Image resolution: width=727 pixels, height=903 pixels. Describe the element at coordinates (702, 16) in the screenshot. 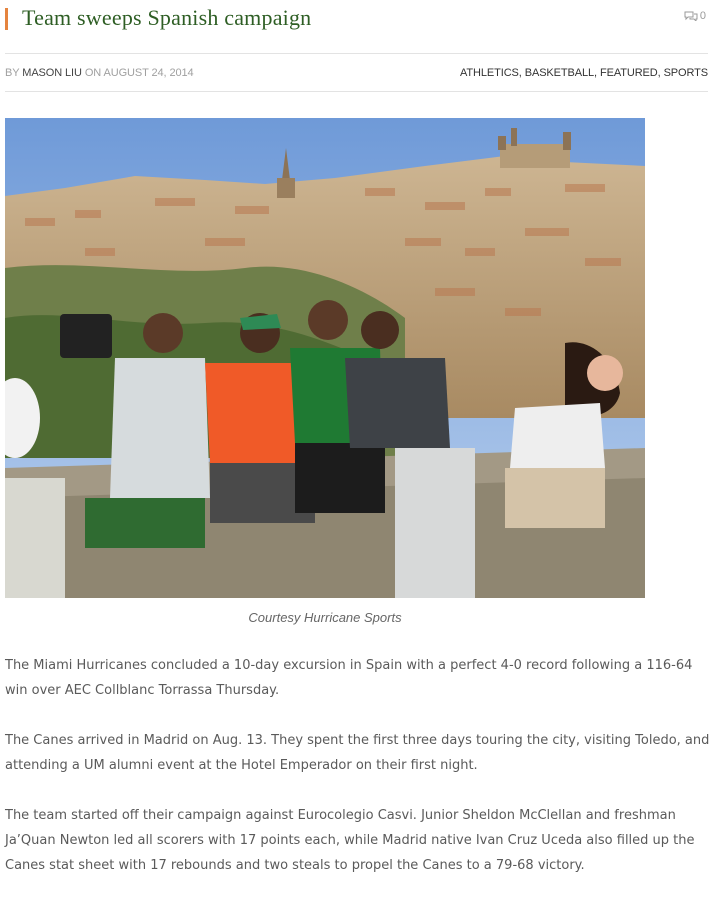

I see `comment-count: 0` at that location.